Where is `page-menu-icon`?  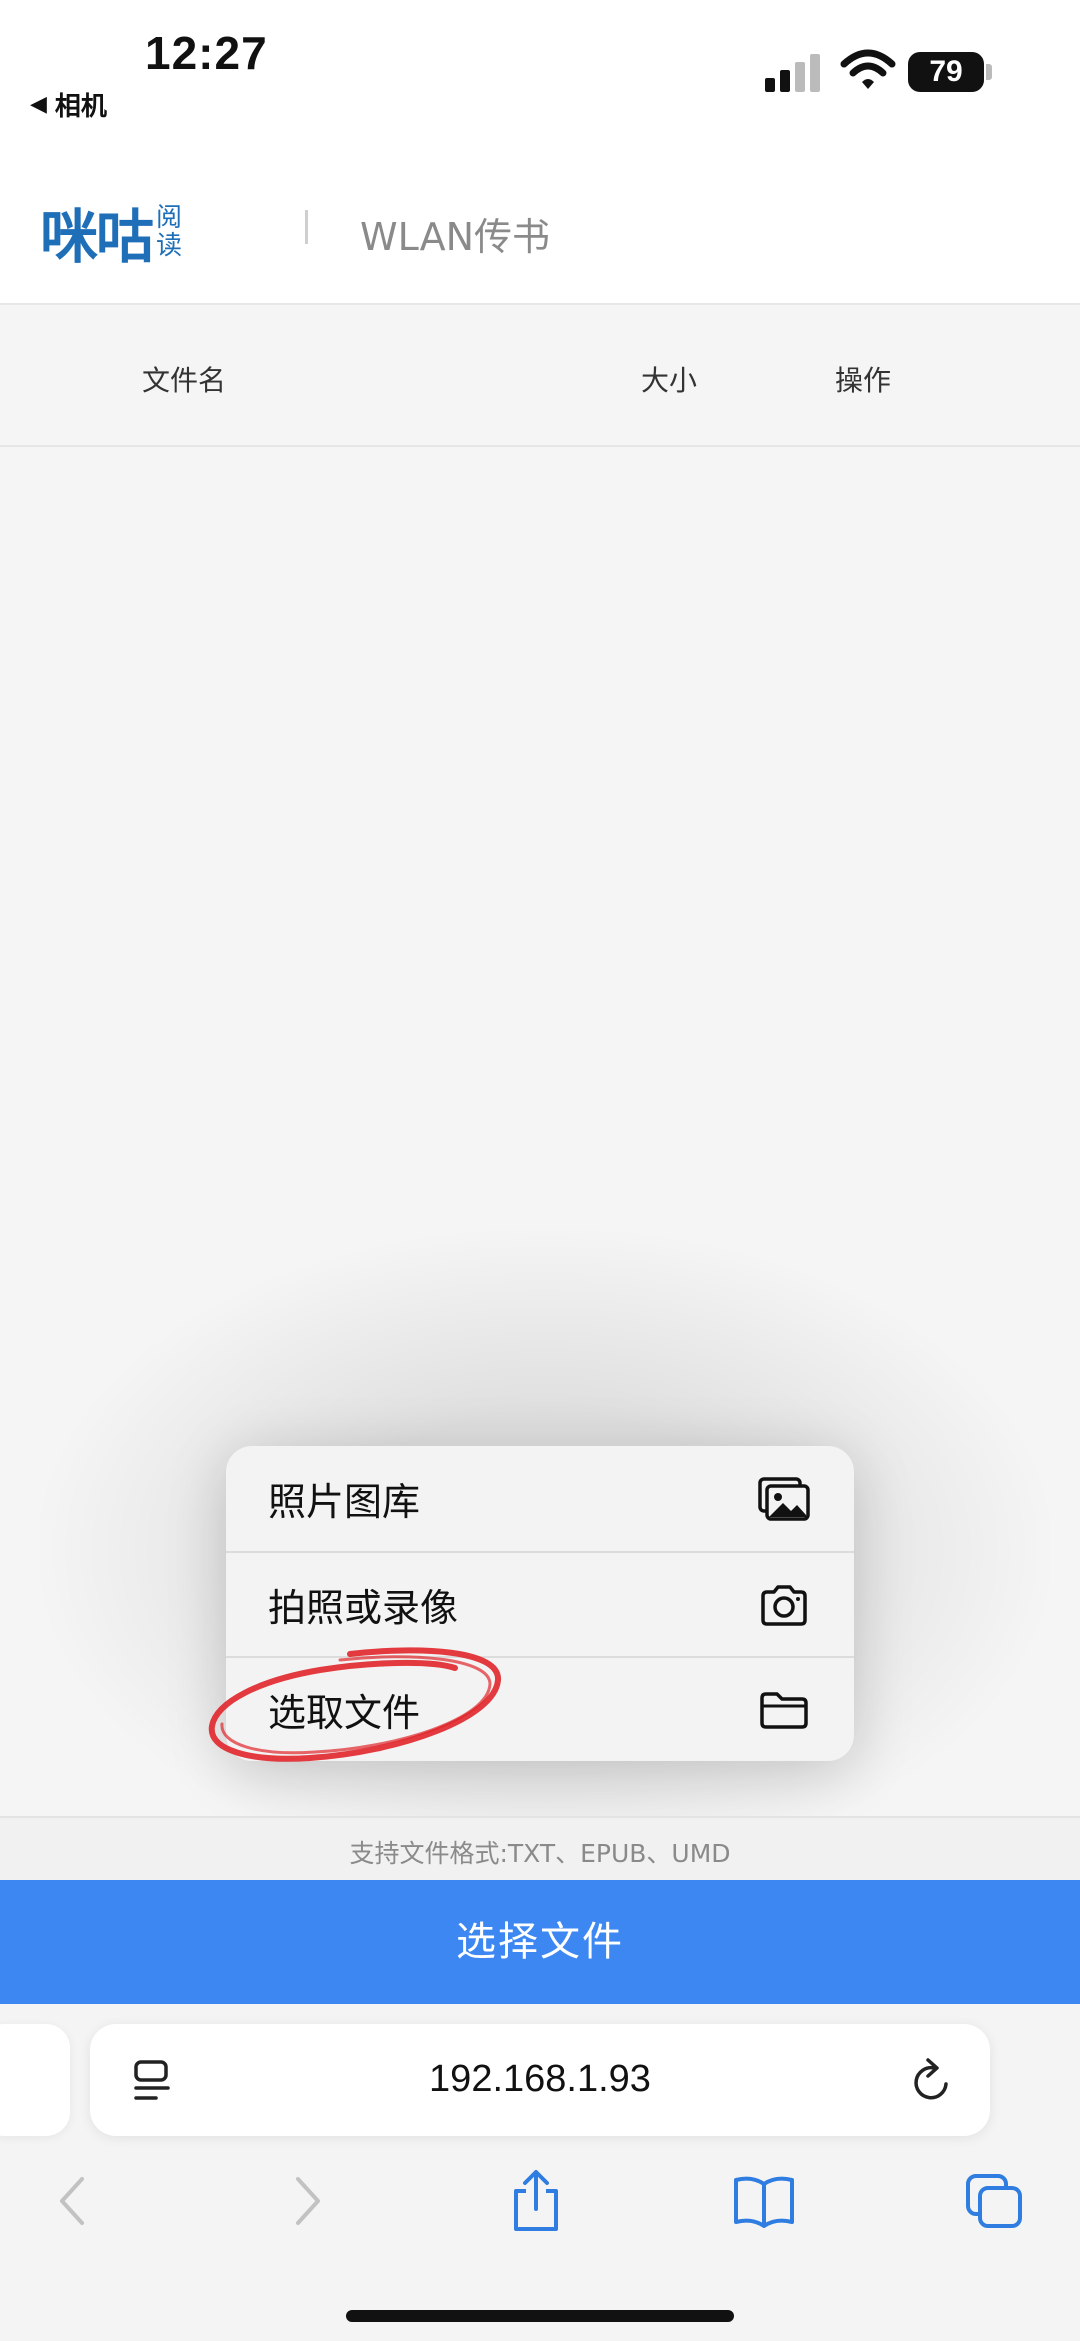
page-menu-icon is located at coordinates (153, 2081).